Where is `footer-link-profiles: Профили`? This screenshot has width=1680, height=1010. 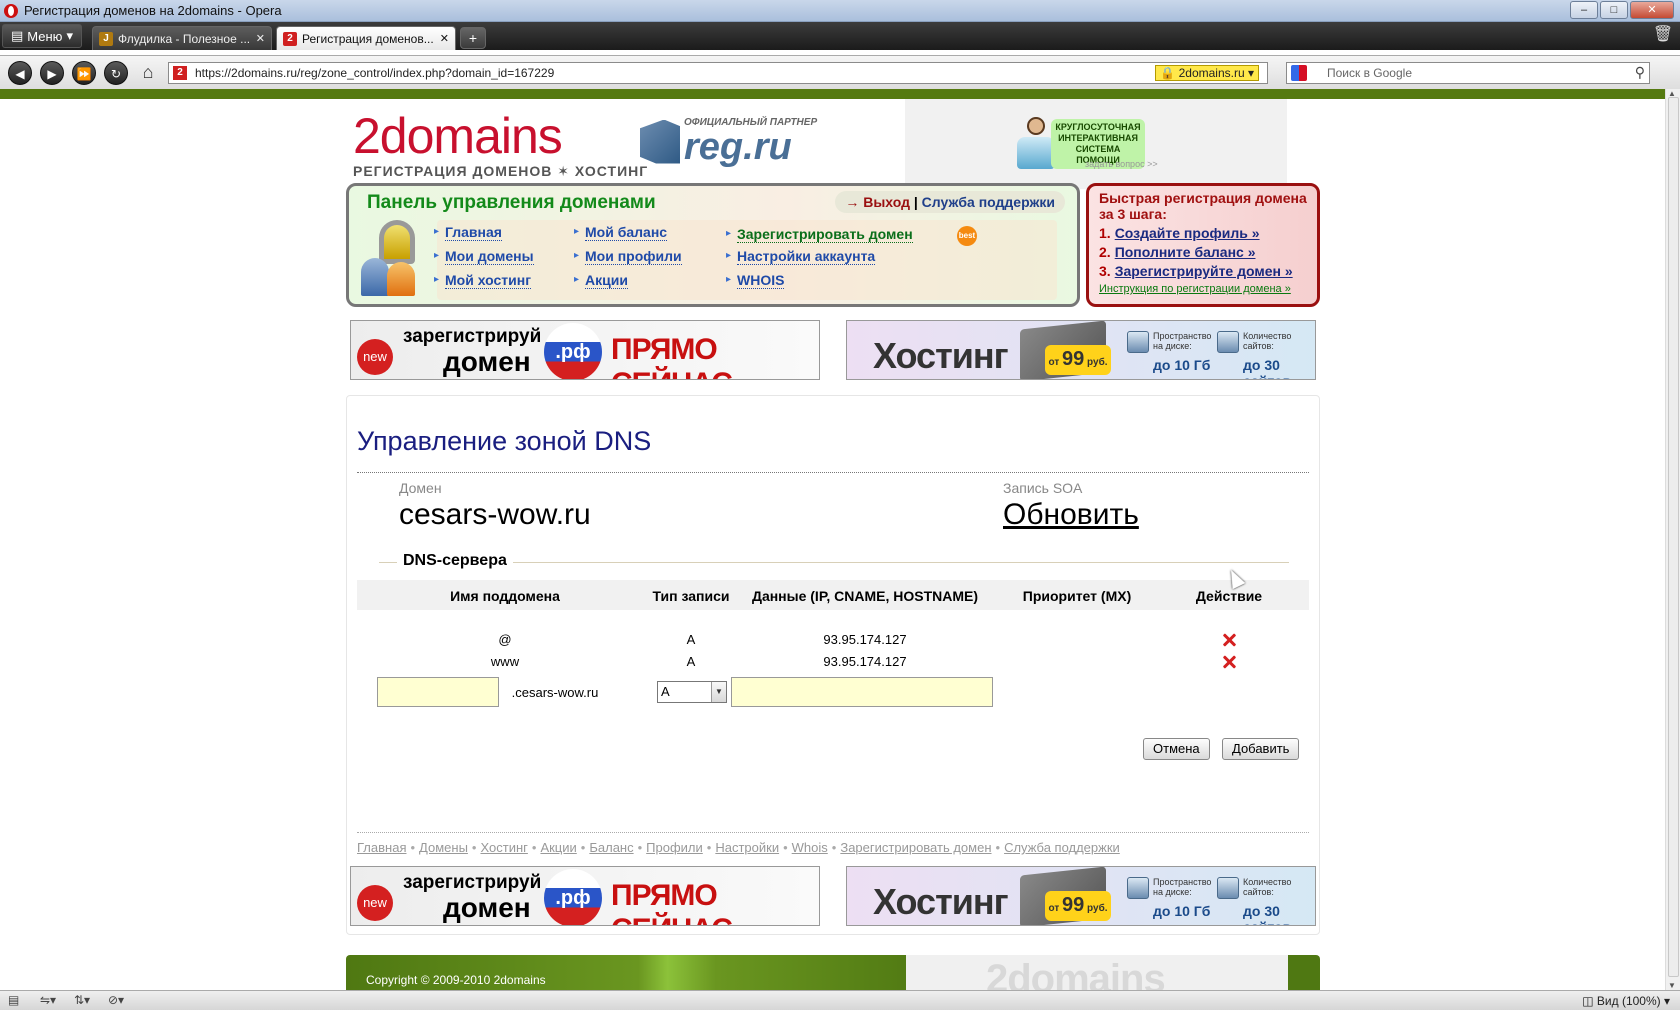 footer-link-profiles: Профили is located at coordinates (674, 847).